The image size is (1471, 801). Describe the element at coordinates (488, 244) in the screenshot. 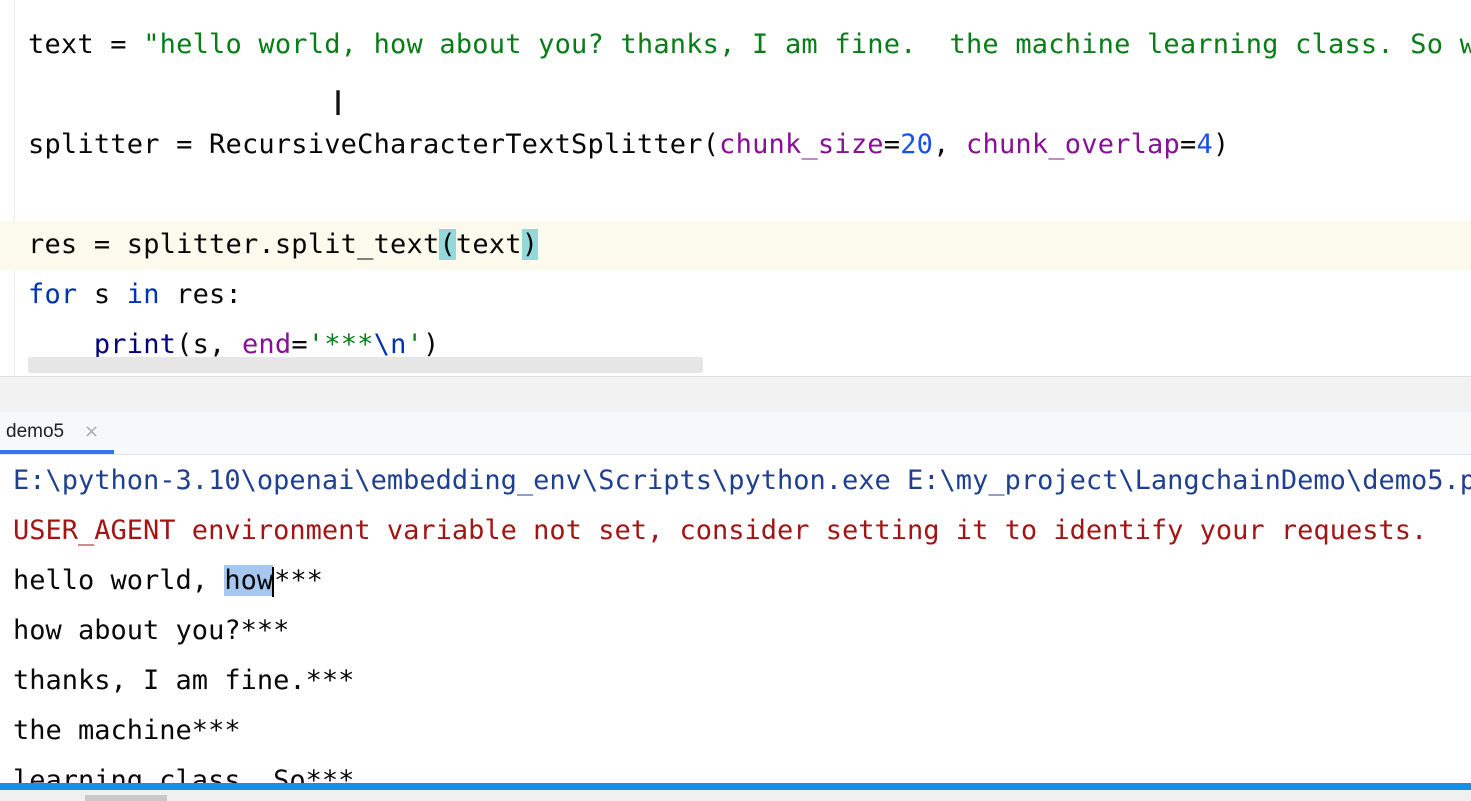

I see `argument-text: text` at that location.